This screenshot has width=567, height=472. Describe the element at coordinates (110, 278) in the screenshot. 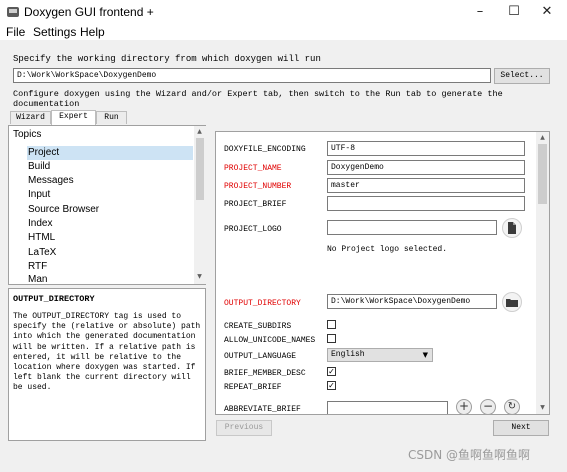

I see `topic-man: Man` at that location.